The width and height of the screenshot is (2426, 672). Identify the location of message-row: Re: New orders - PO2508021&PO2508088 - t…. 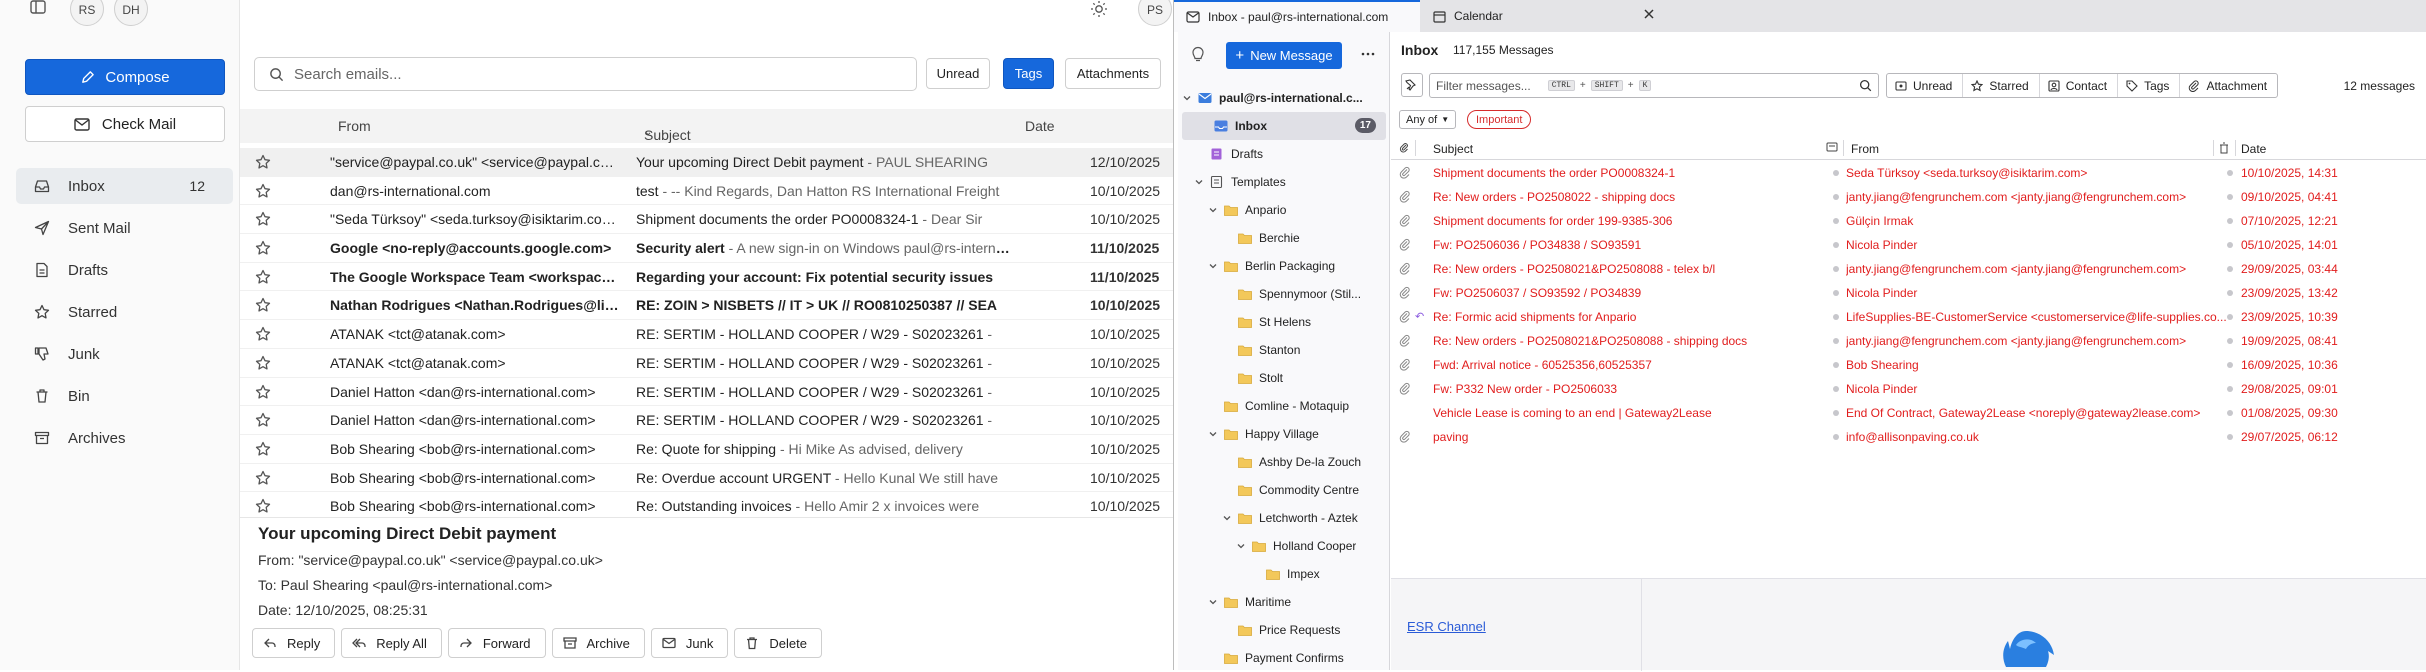
(1908, 269).